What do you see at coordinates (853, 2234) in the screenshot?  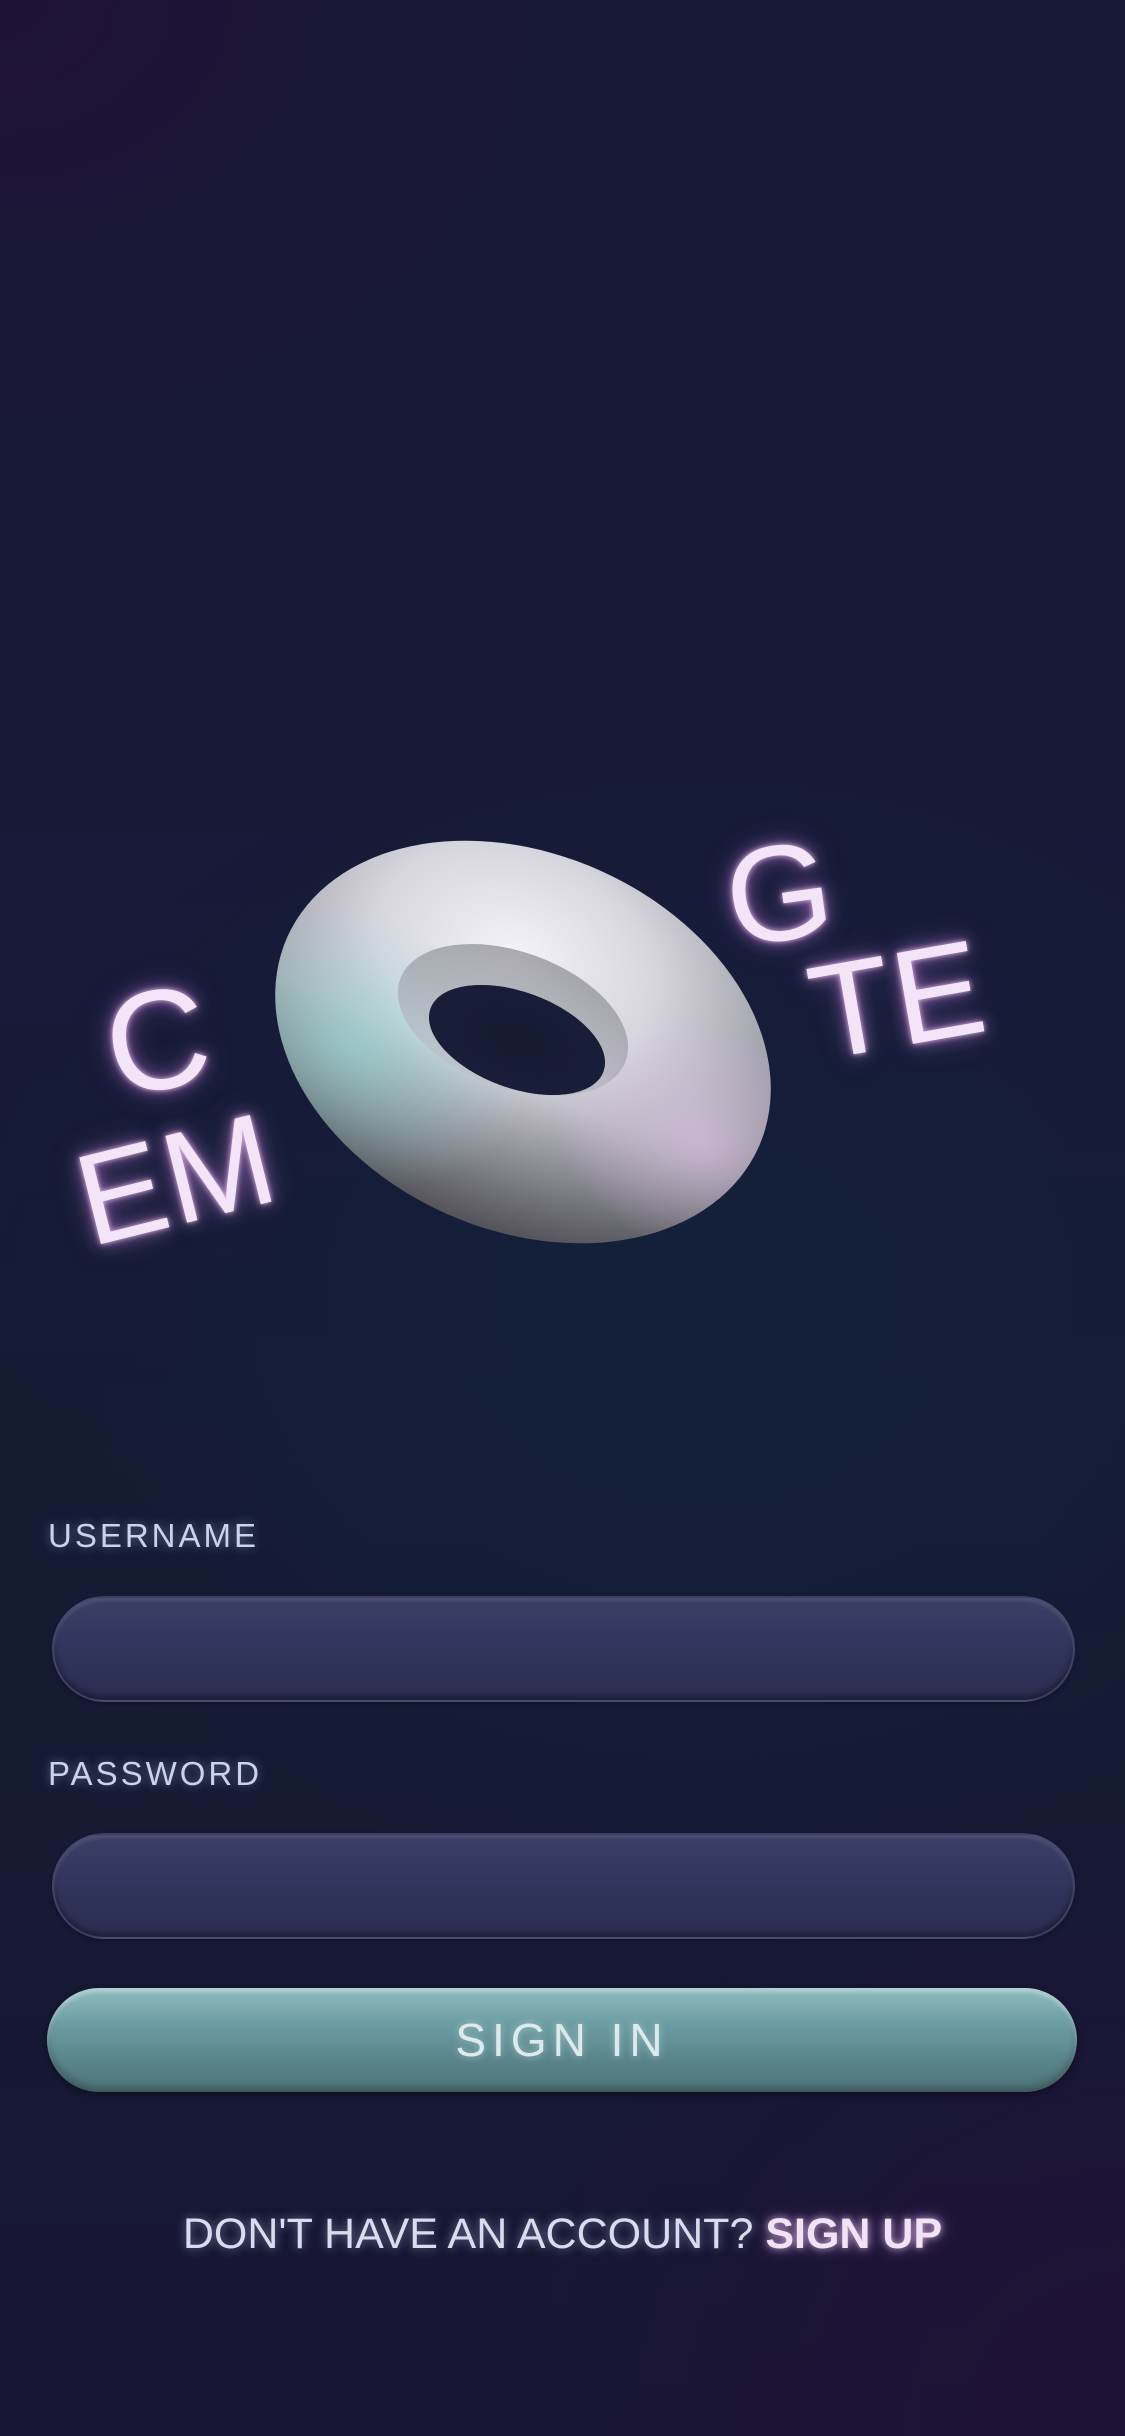 I see `sign-up-link: SIGN UP` at bounding box center [853, 2234].